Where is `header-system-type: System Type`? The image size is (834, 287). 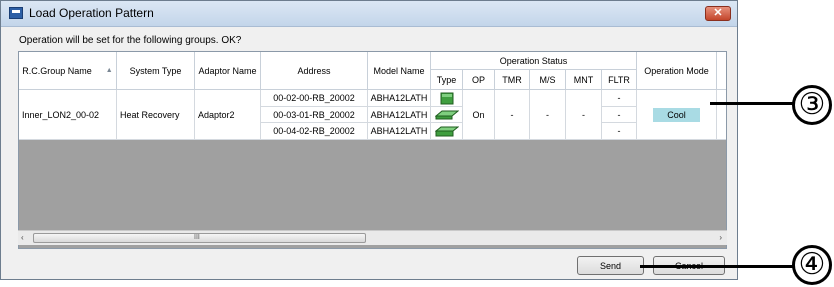
header-system-type: System Type is located at coordinates (156, 71).